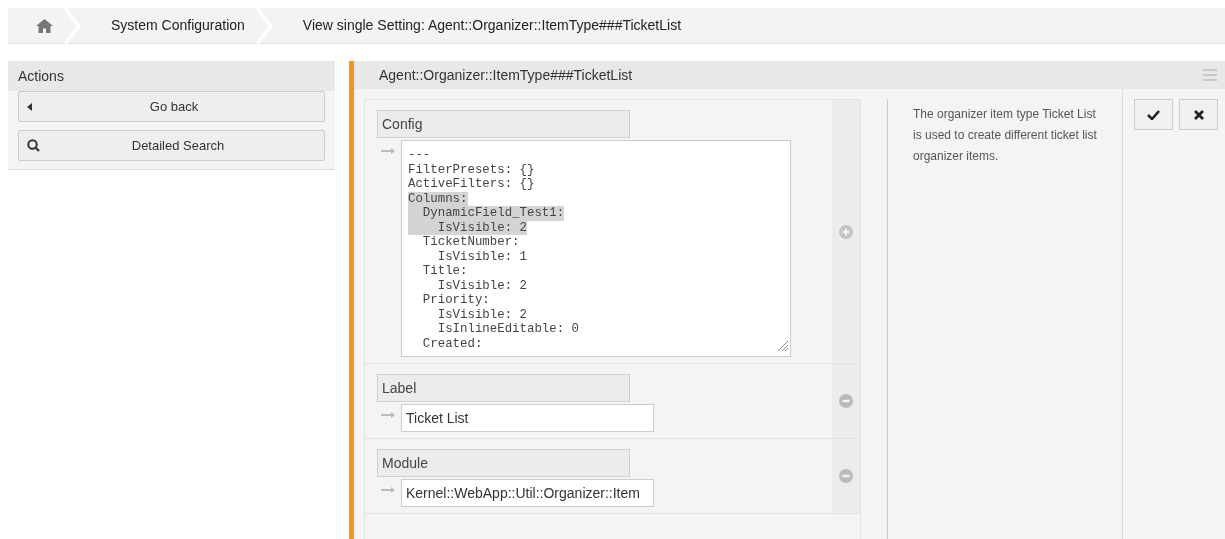 This screenshot has width=1225, height=539. Describe the element at coordinates (171, 145) in the screenshot. I see `search-button: Detailed Search` at that location.